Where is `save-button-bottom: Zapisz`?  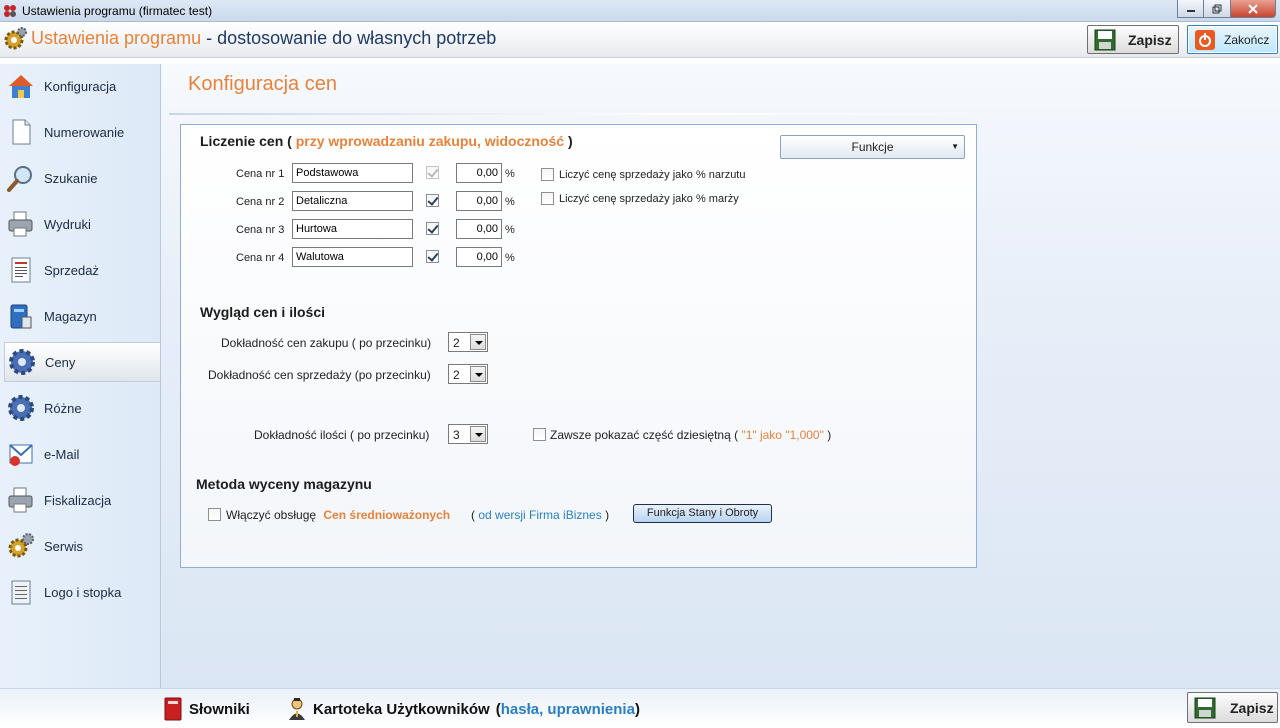
save-button-bottom: Zapisz is located at coordinates (1232, 707).